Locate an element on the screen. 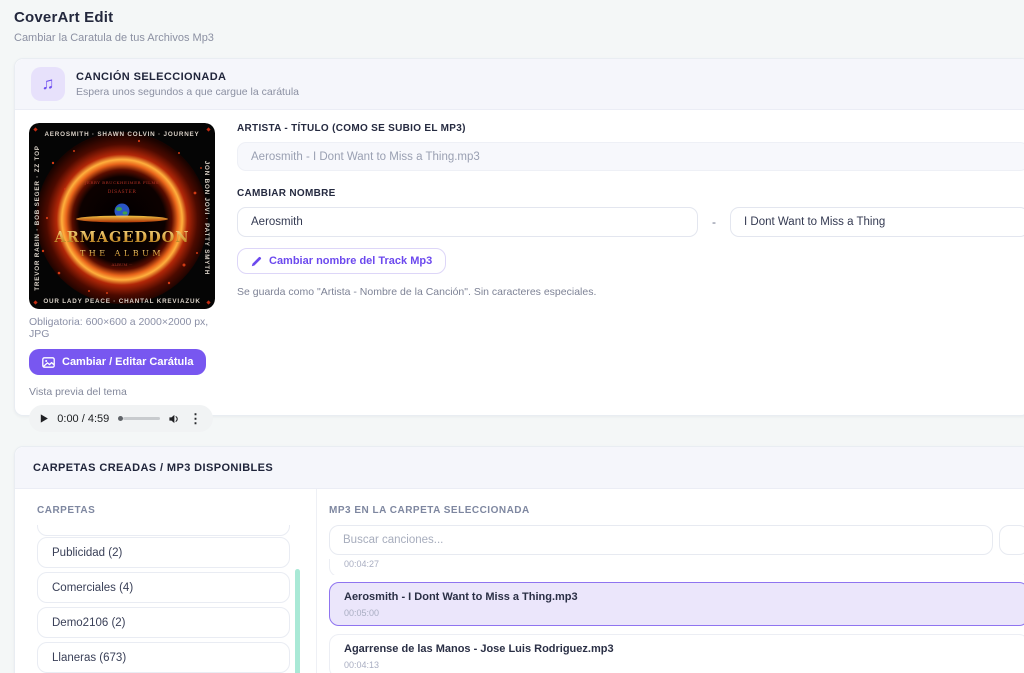 This screenshot has height=673, width=1024. change-cover-label: Cambiar / Editar Carátula is located at coordinates (128, 362).